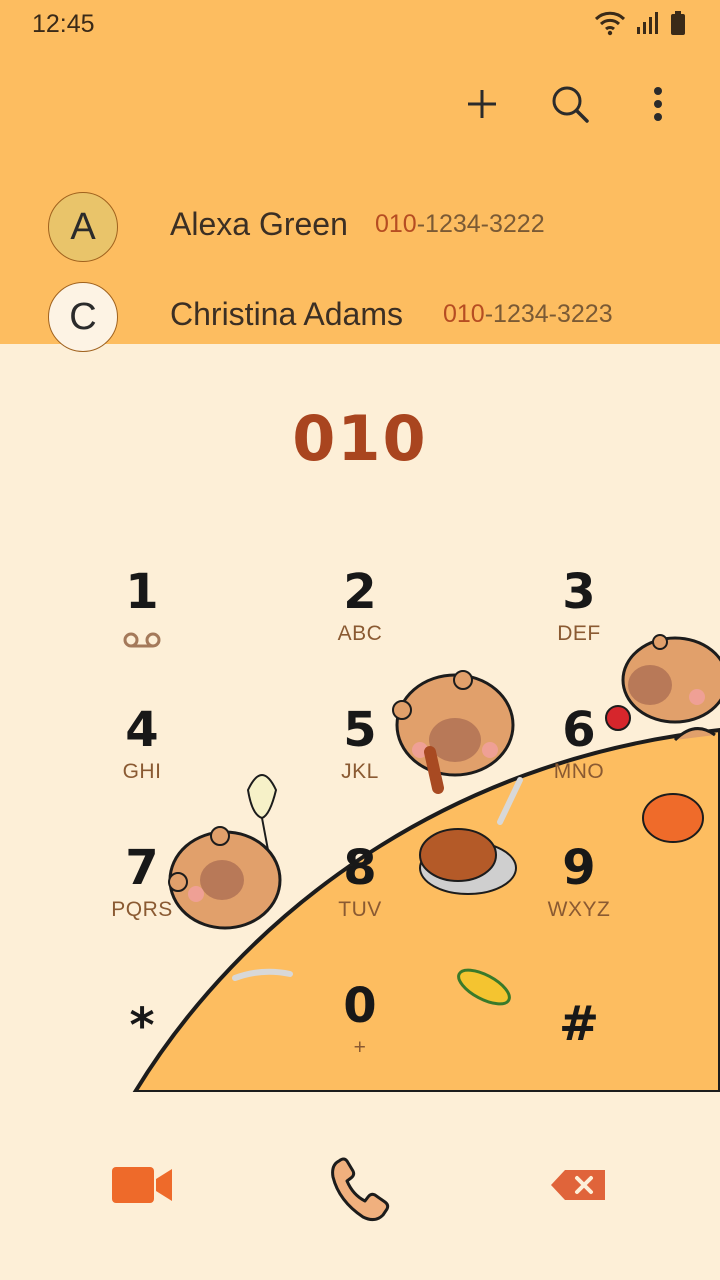  I want to click on key-3: 3 DEF, so click(579, 624).